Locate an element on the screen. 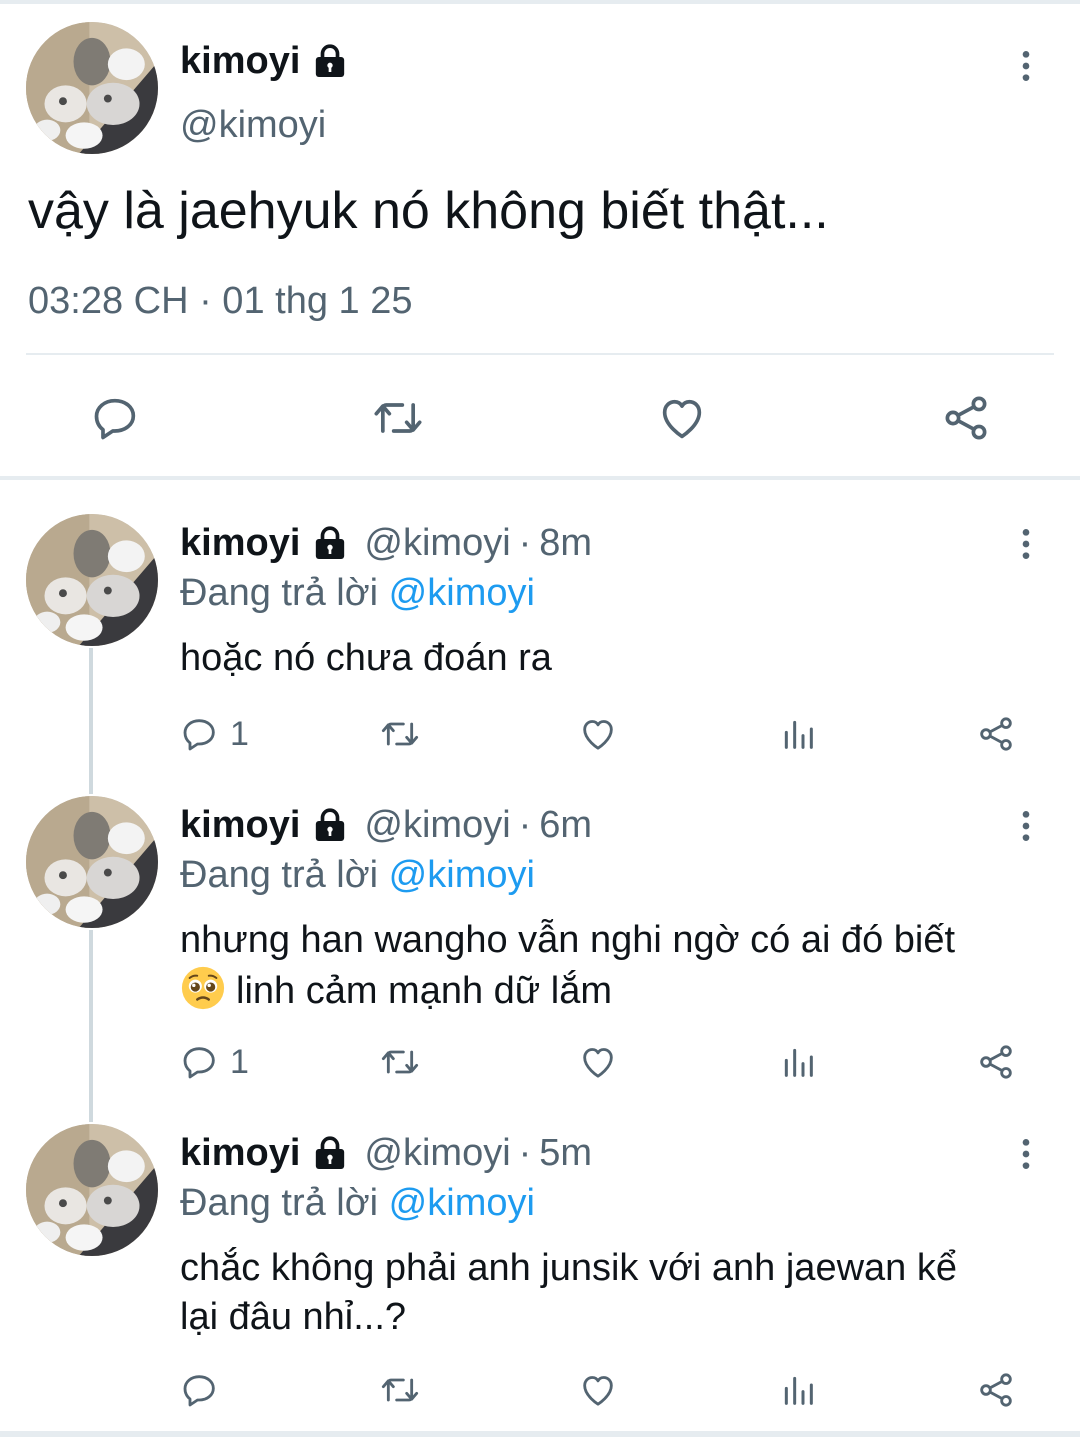 The image size is (1080, 1437). action-bar is located at coordinates (540, 1390).